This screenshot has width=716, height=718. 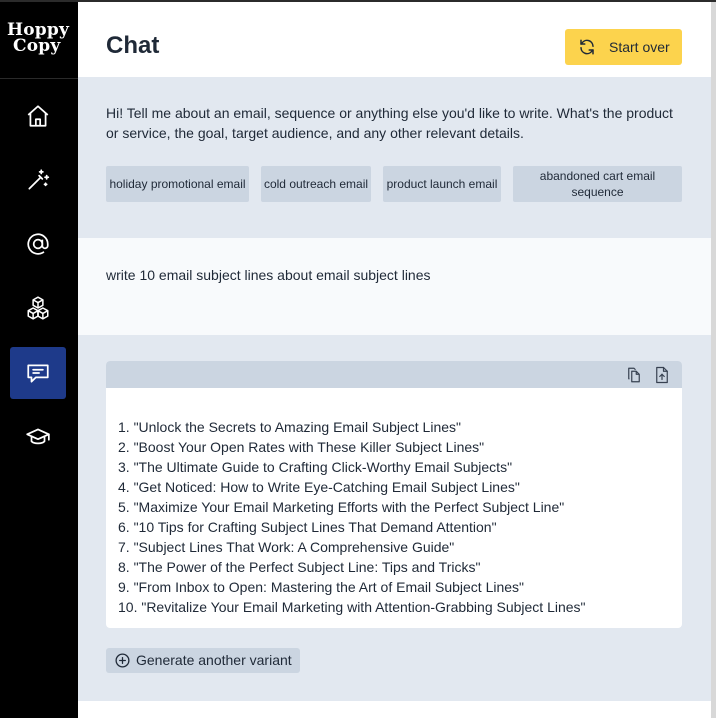 What do you see at coordinates (634, 375) in the screenshot?
I see `copy-icon` at bounding box center [634, 375].